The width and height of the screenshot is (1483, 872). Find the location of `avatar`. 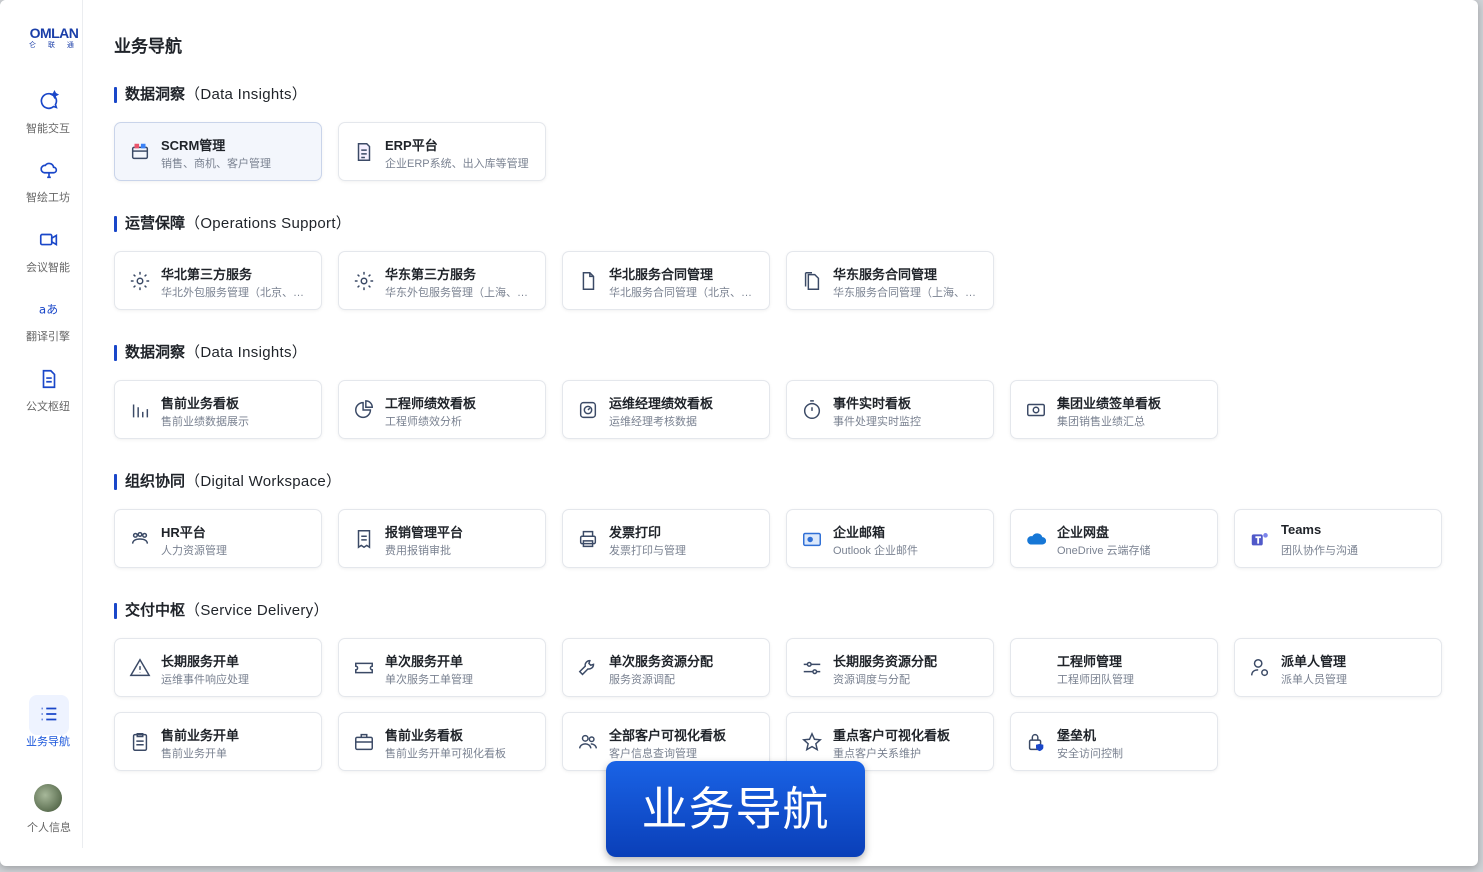

avatar is located at coordinates (48, 798).